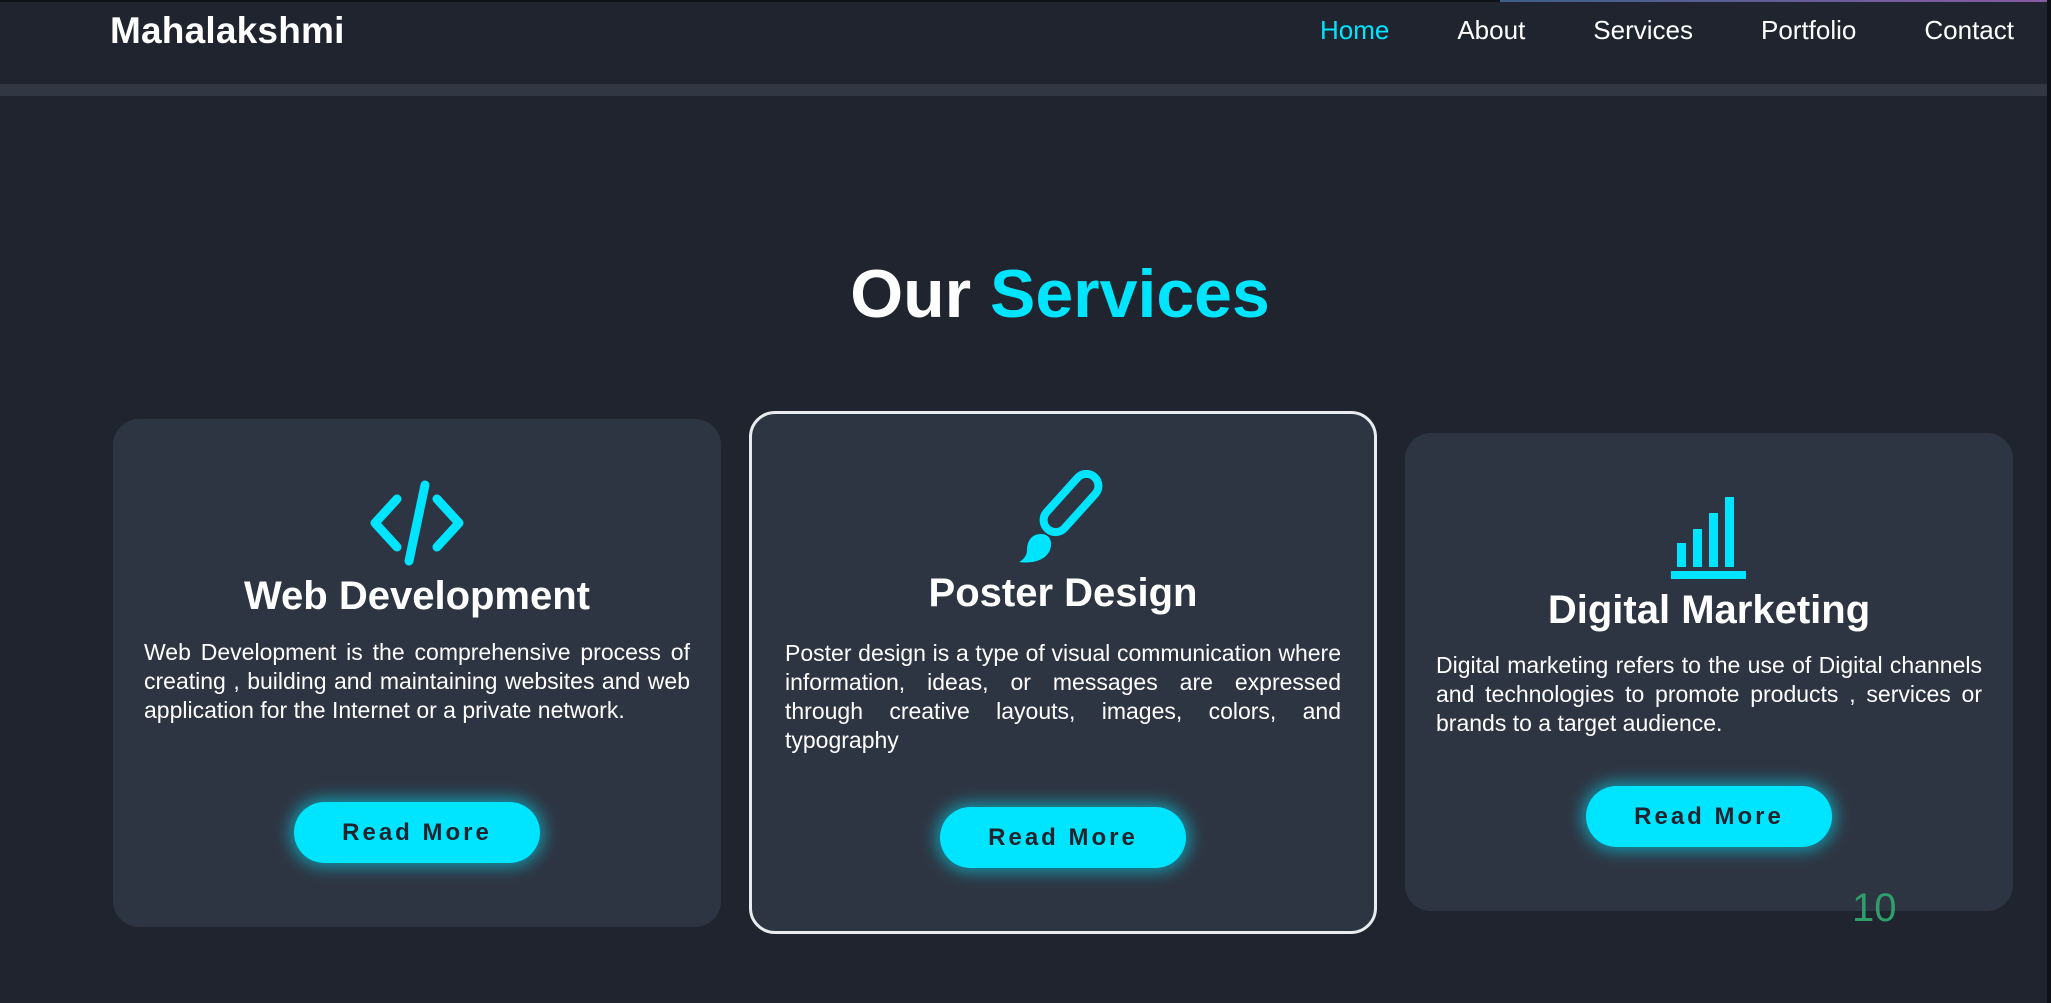  What do you see at coordinates (417, 596) in the screenshot?
I see `card-title: Web Development` at bounding box center [417, 596].